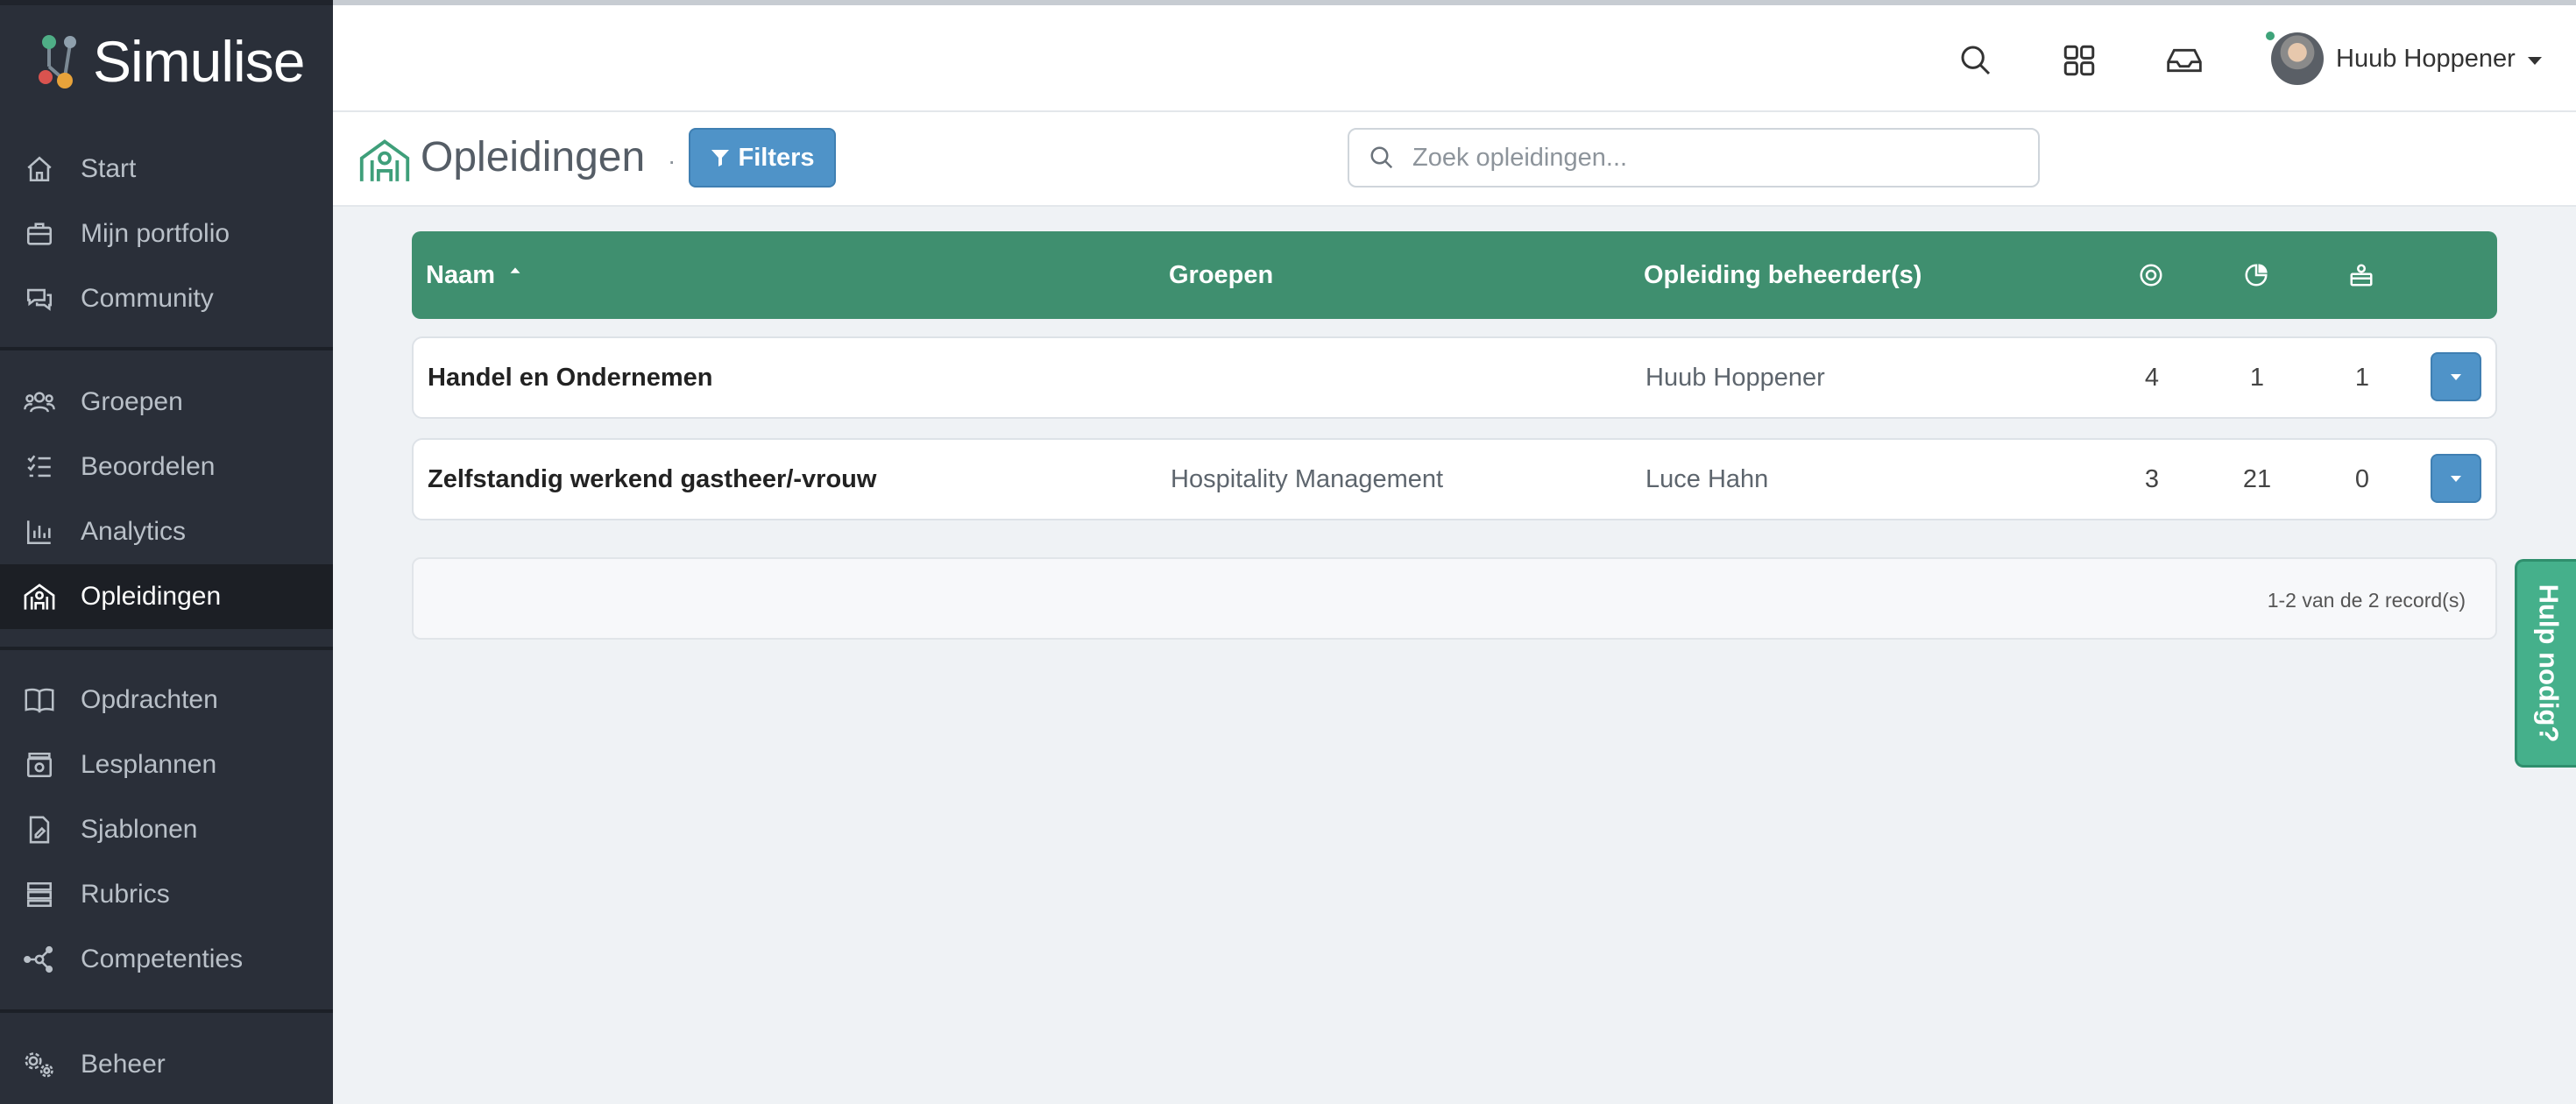  What do you see at coordinates (151, 596) in the screenshot?
I see `sidebar-item-label: Opleidingen` at bounding box center [151, 596].